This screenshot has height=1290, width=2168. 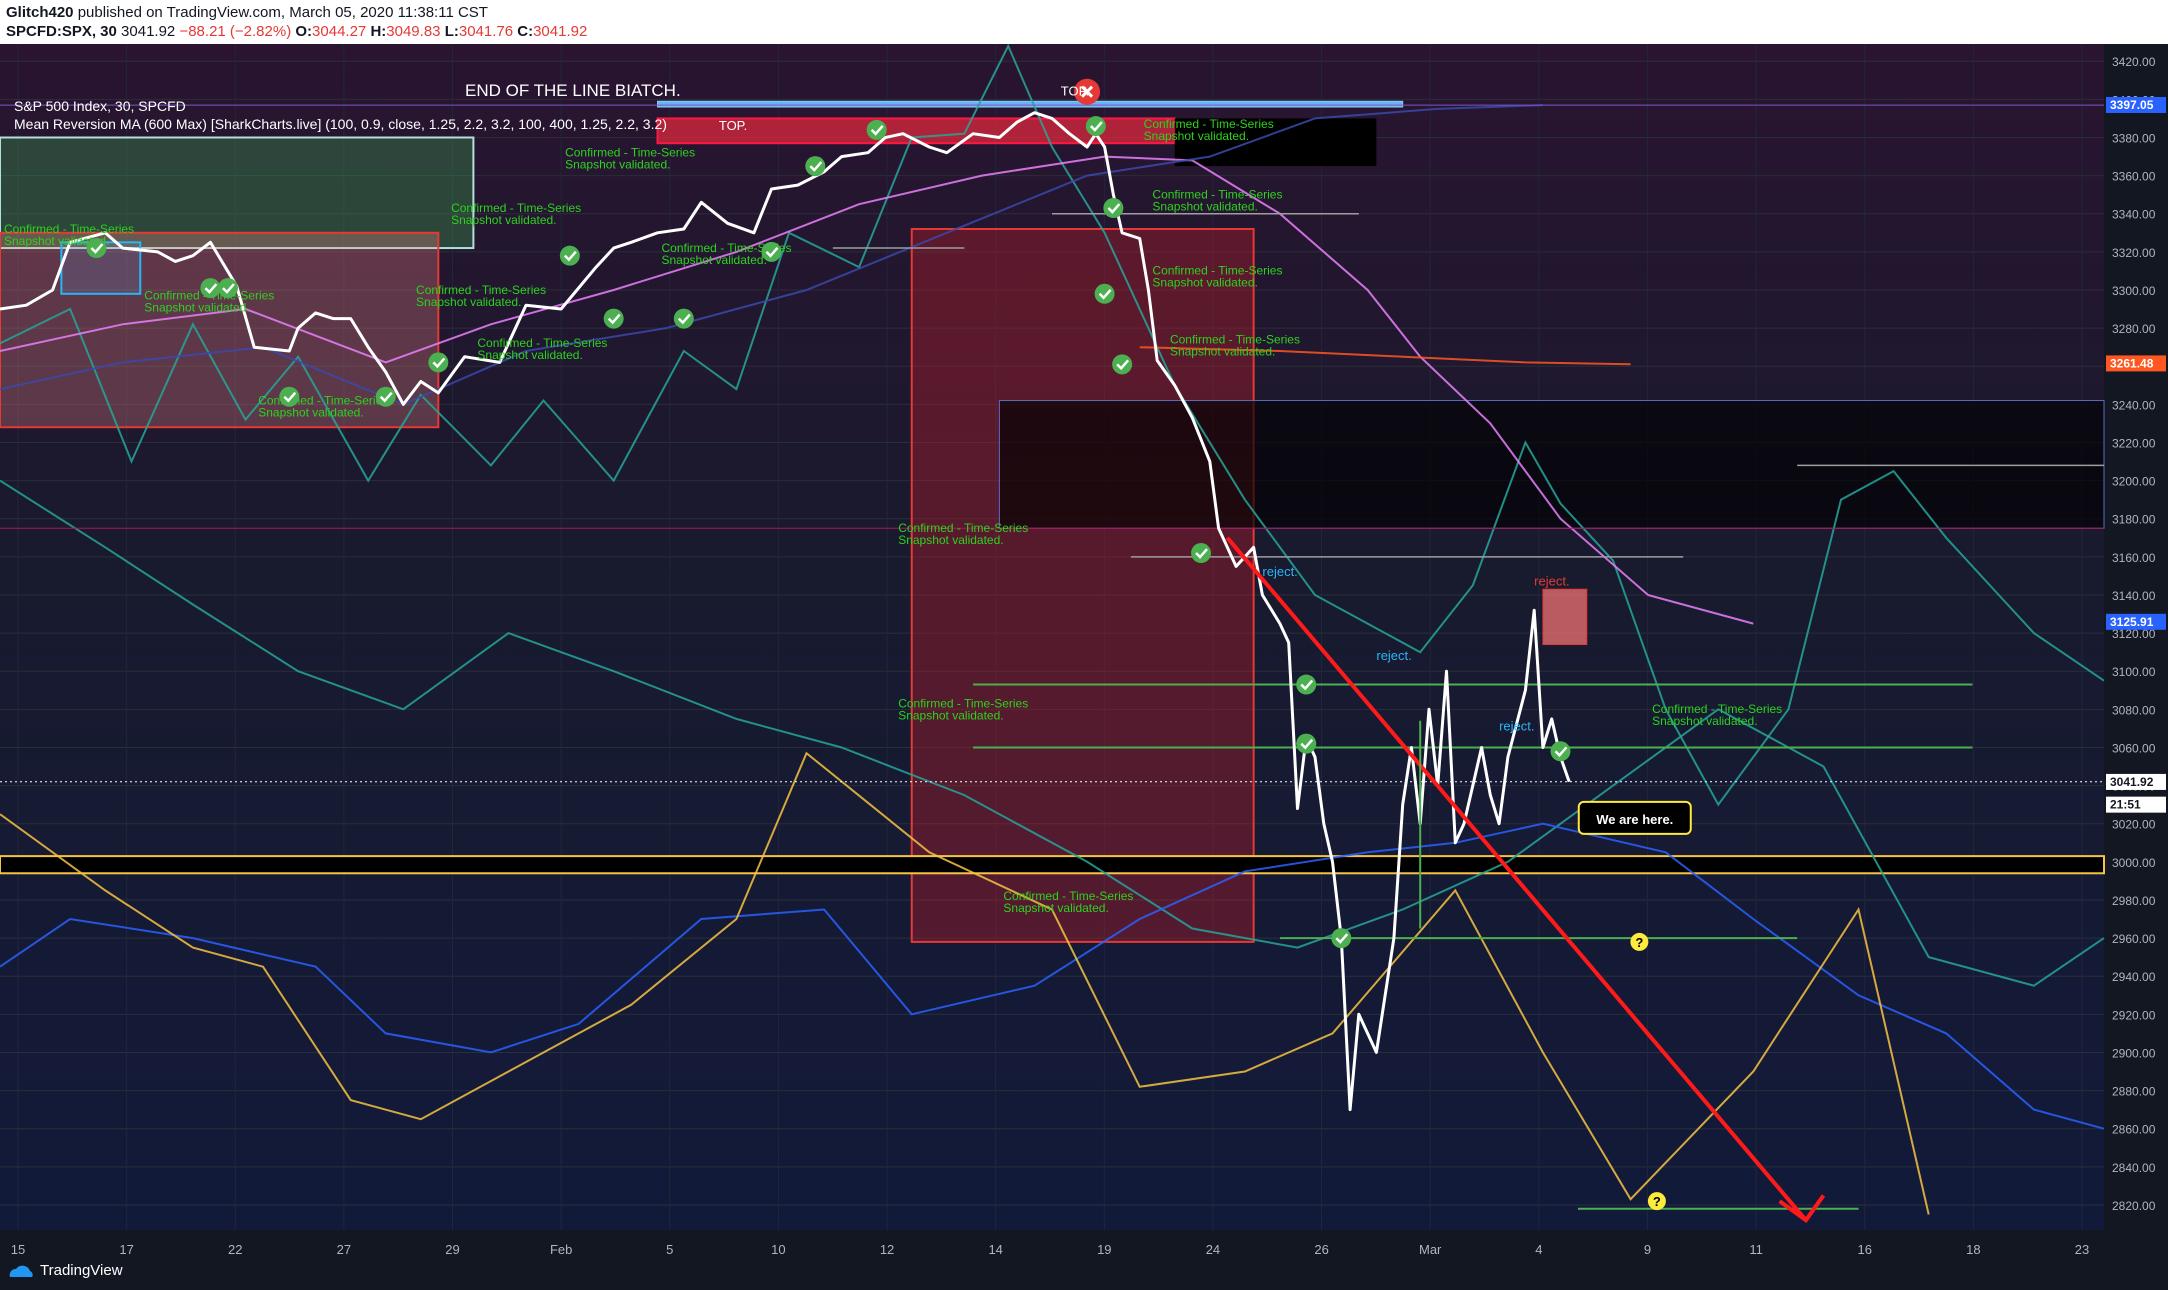 What do you see at coordinates (2134, 596) in the screenshot?
I see `y-tick-label: 3140.00` at bounding box center [2134, 596].